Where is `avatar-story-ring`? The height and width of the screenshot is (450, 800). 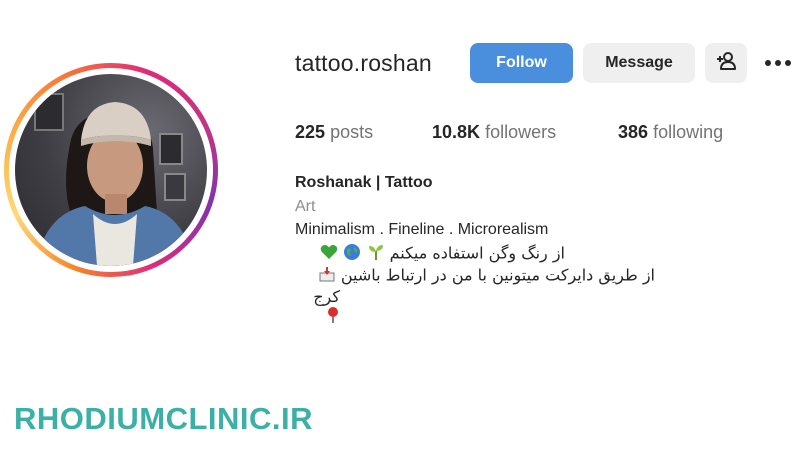
avatar-story-ring is located at coordinates (111, 170).